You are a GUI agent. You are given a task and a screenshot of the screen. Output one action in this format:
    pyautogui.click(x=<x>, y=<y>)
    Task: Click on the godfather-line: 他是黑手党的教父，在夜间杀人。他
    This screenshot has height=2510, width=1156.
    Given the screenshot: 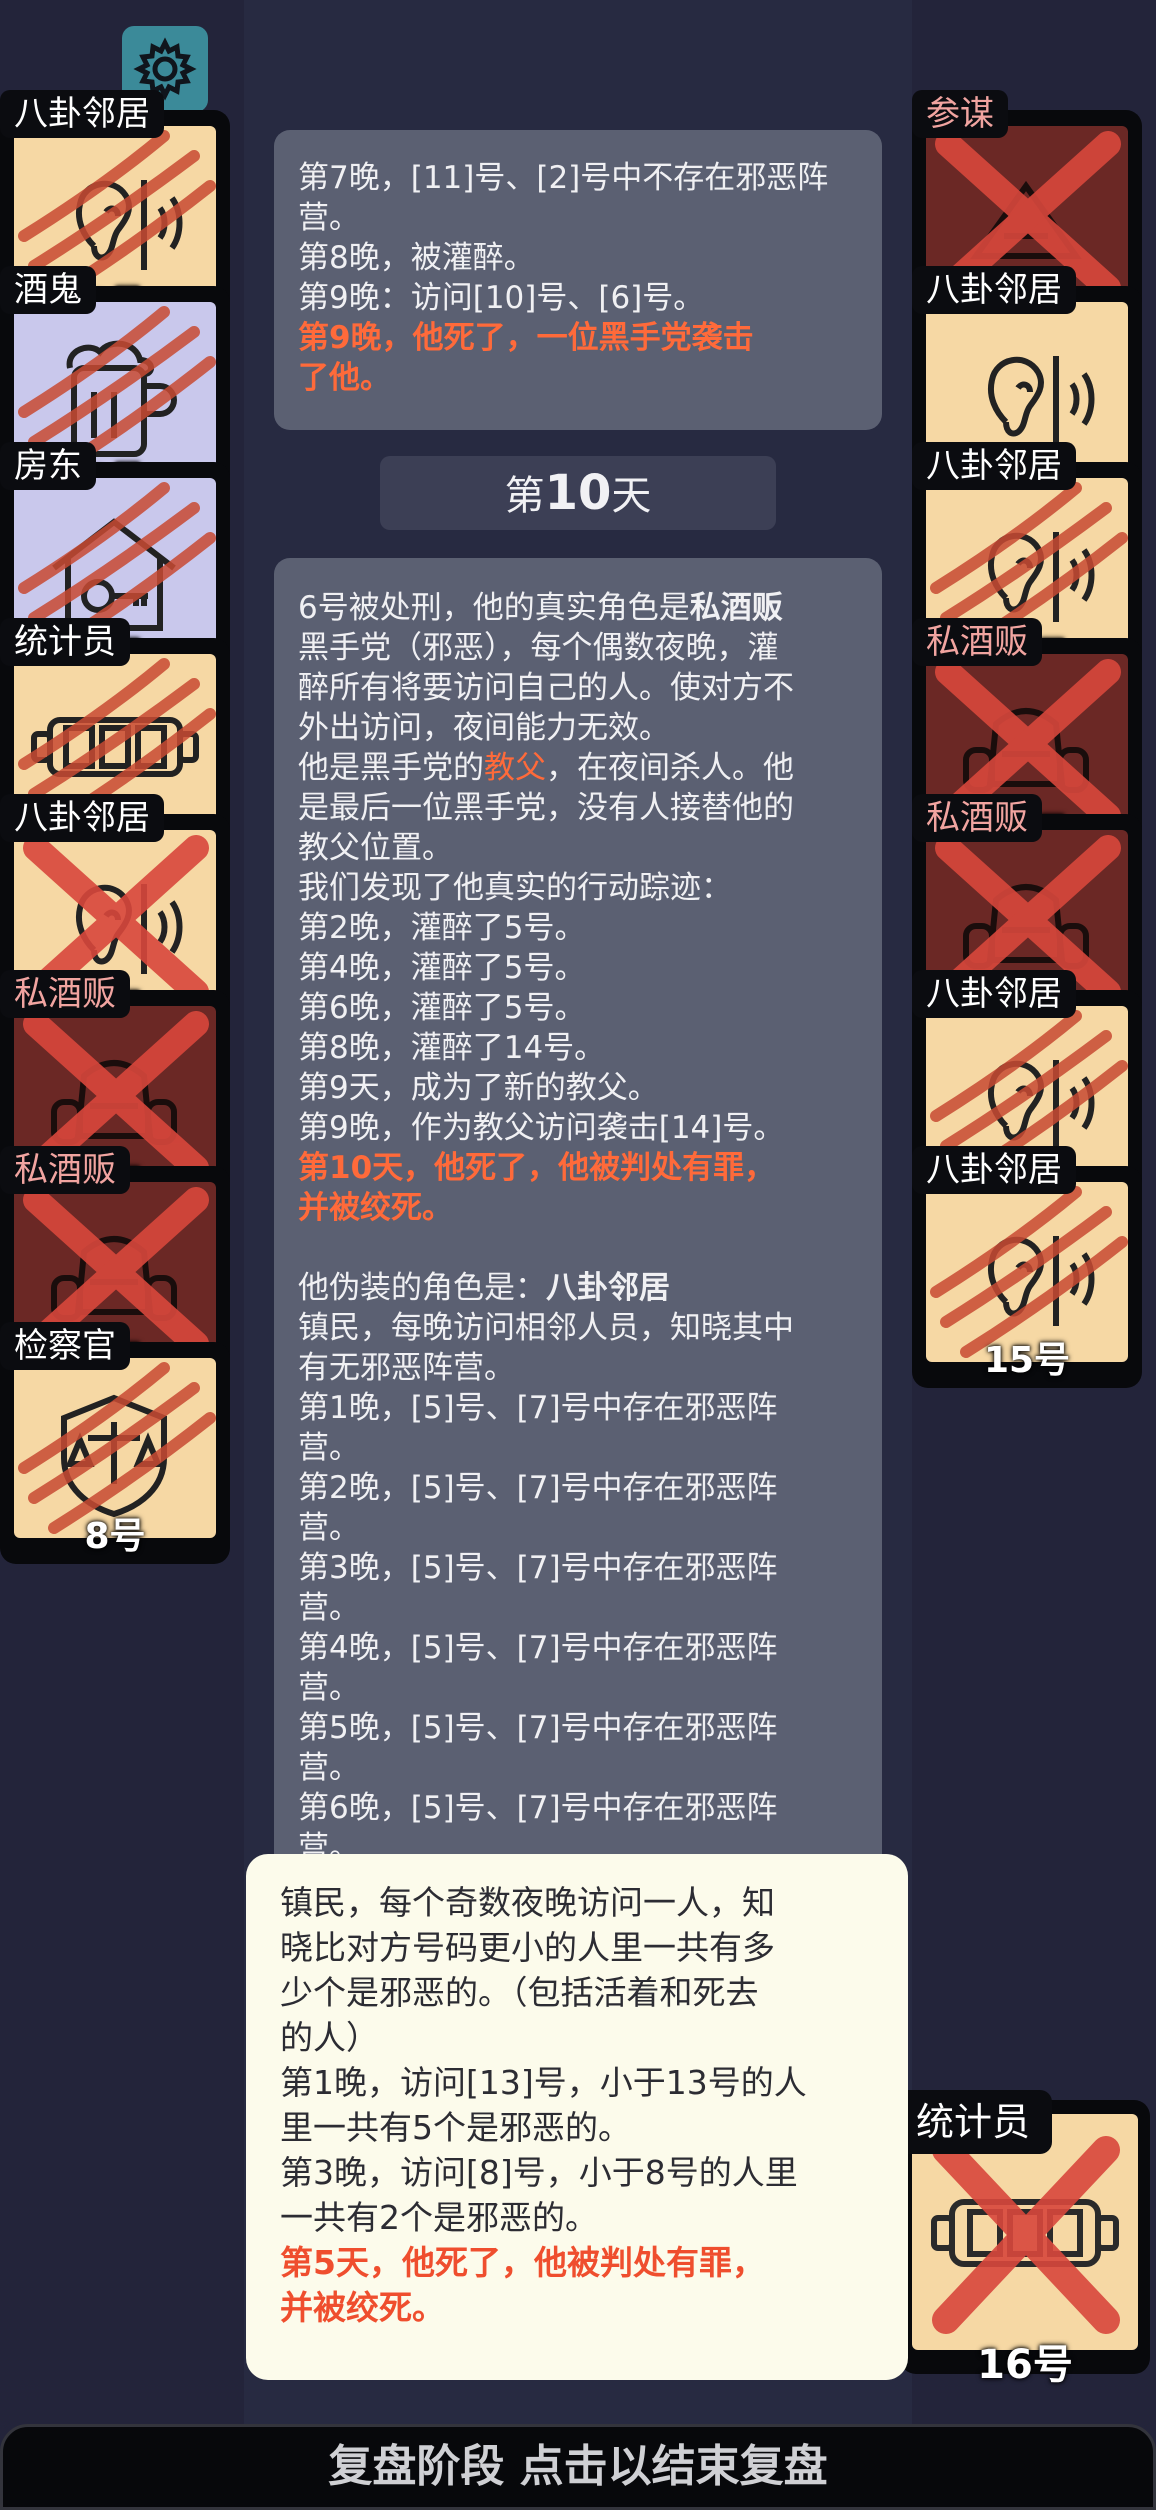 What is the action you would take?
    pyautogui.click(x=578, y=768)
    